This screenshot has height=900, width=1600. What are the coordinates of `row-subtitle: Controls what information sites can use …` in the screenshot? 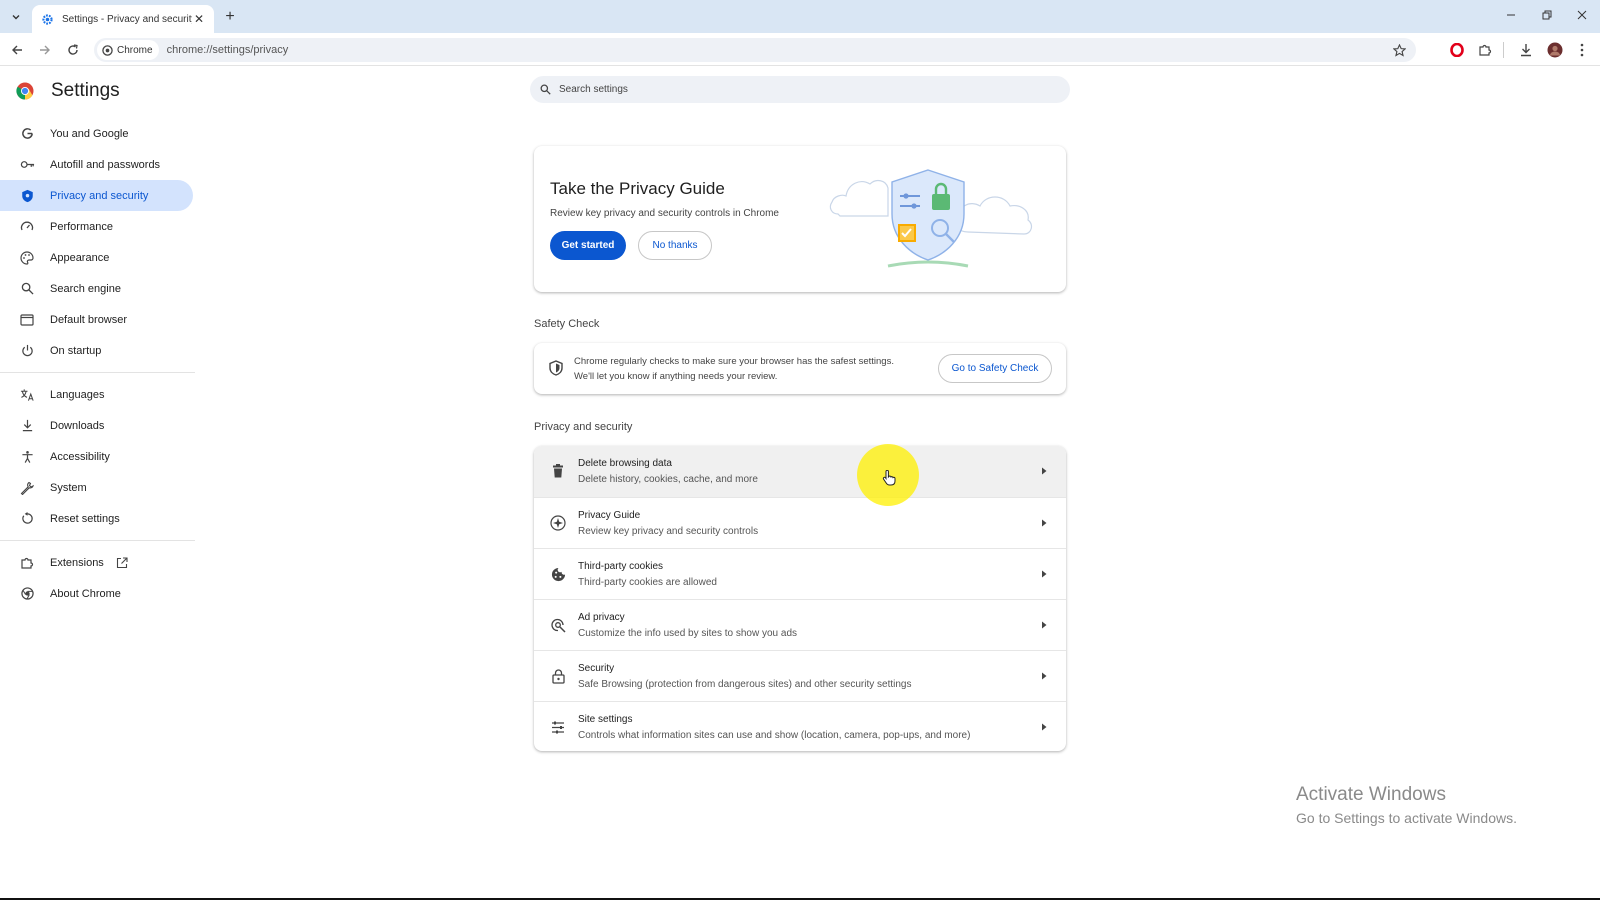 It's located at (774, 735).